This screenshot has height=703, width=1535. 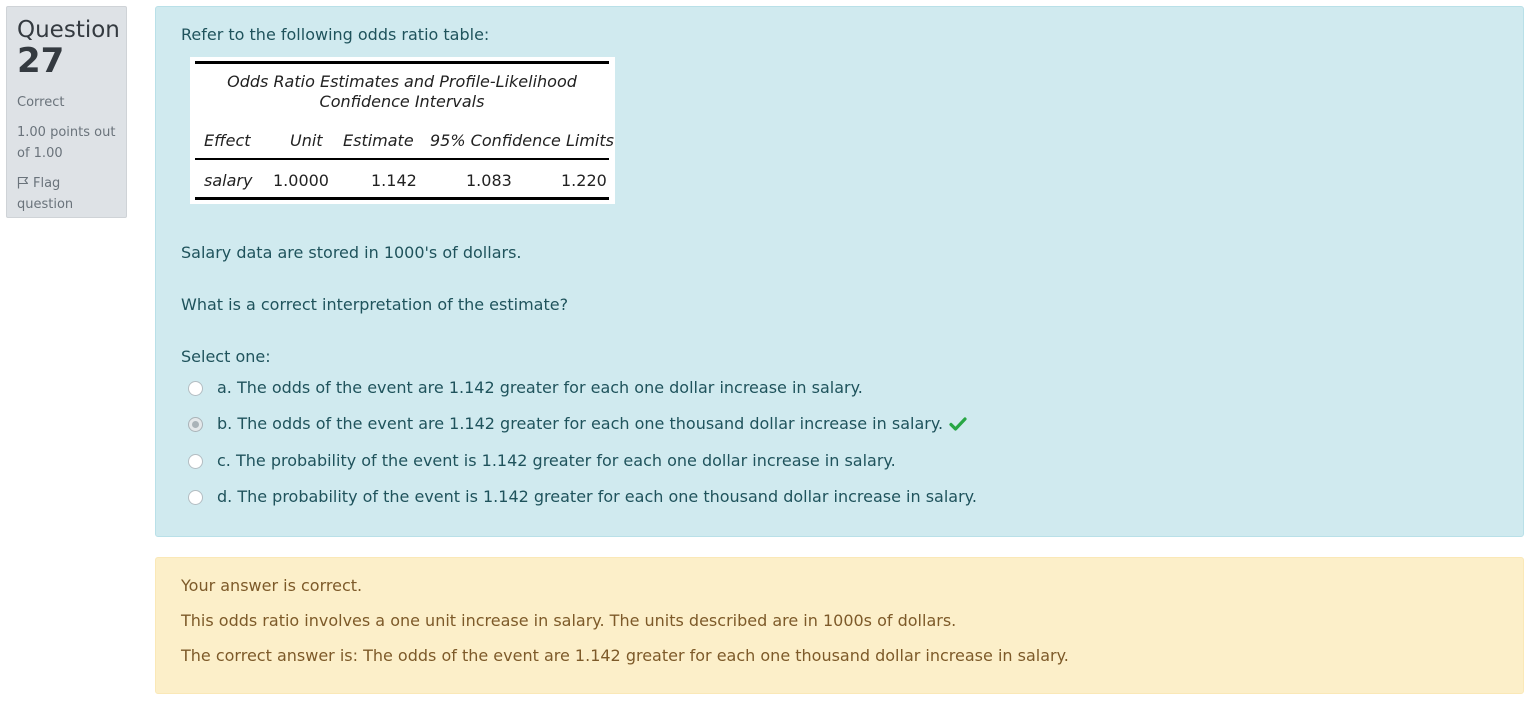 I want to click on check-icon, so click(x=958, y=424).